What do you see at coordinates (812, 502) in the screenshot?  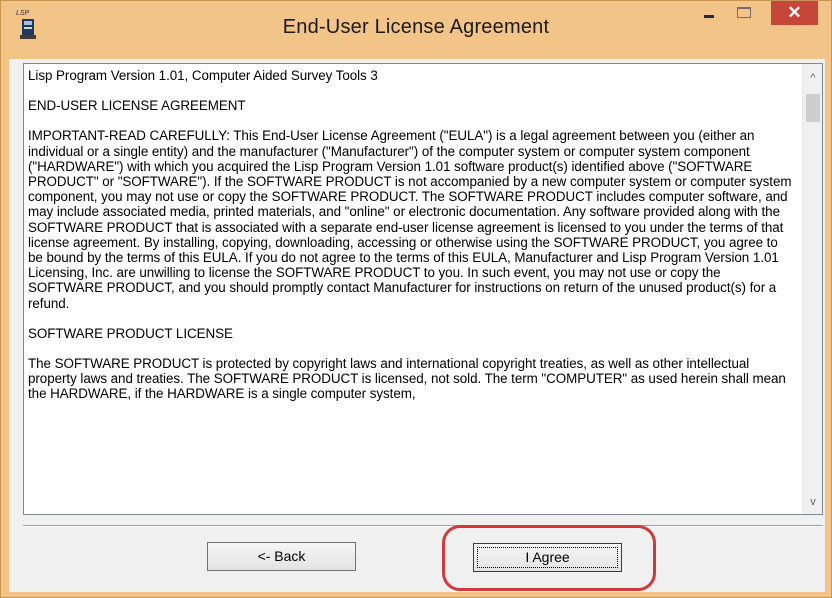 I see `scroll-down-icon: v` at bounding box center [812, 502].